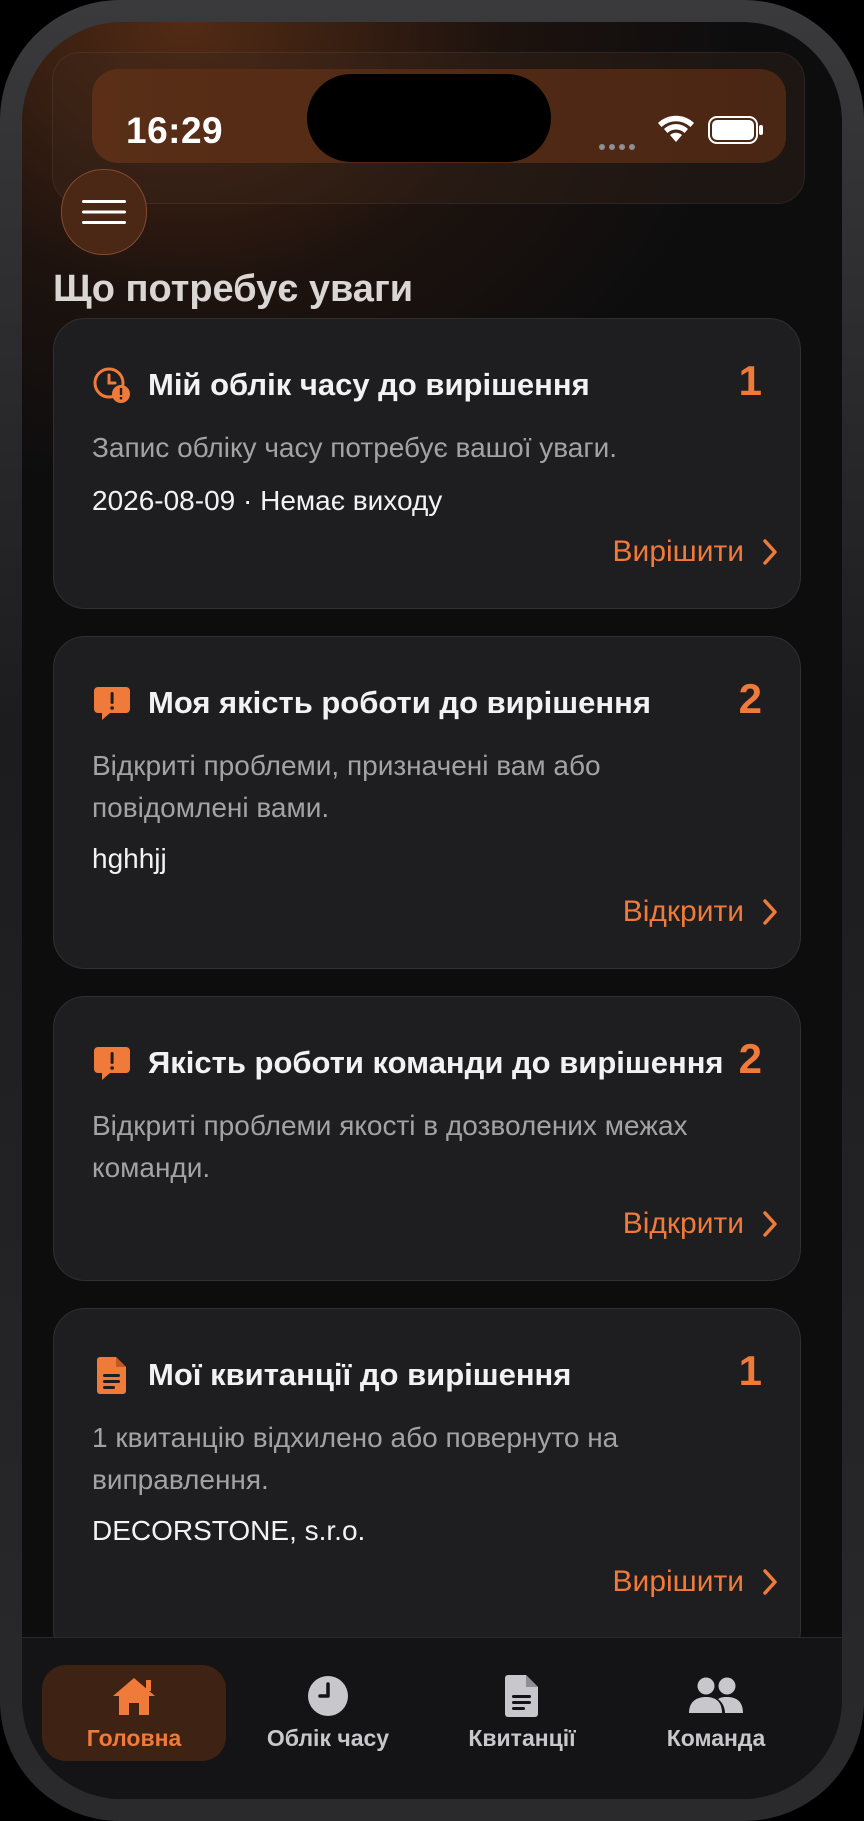 This screenshot has height=1821, width=864. What do you see at coordinates (716, 1738) in the screenshot?
I see `tab-label: Команда` at bounding box center [716, 1738].